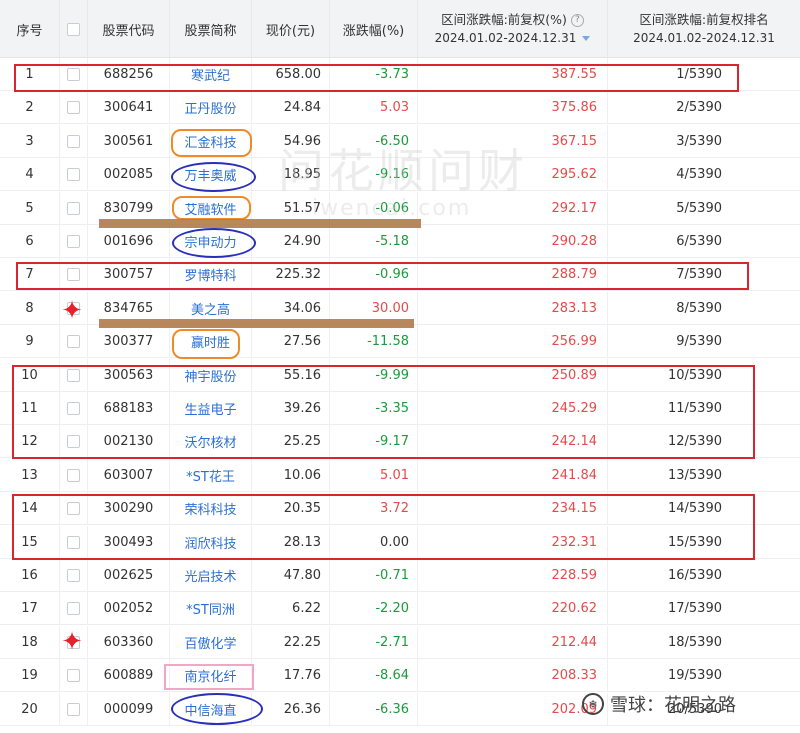 The height and width of the screenshot is (733, 800). What do you see at coordinates (400, 442) in the screenshot?
I see `table-row: 12 002130 沃尔核材 25.25 -9.17 242.14 12/5390` at bounding box center [400, 442].